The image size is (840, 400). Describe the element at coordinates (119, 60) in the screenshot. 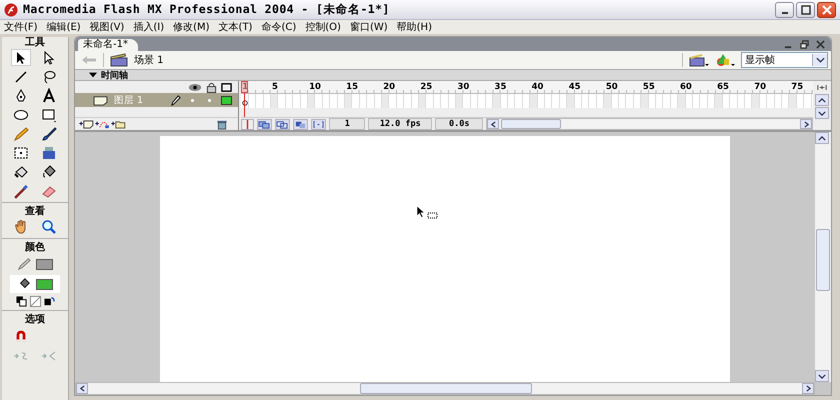

I see `clapperboard-icon` at that location.